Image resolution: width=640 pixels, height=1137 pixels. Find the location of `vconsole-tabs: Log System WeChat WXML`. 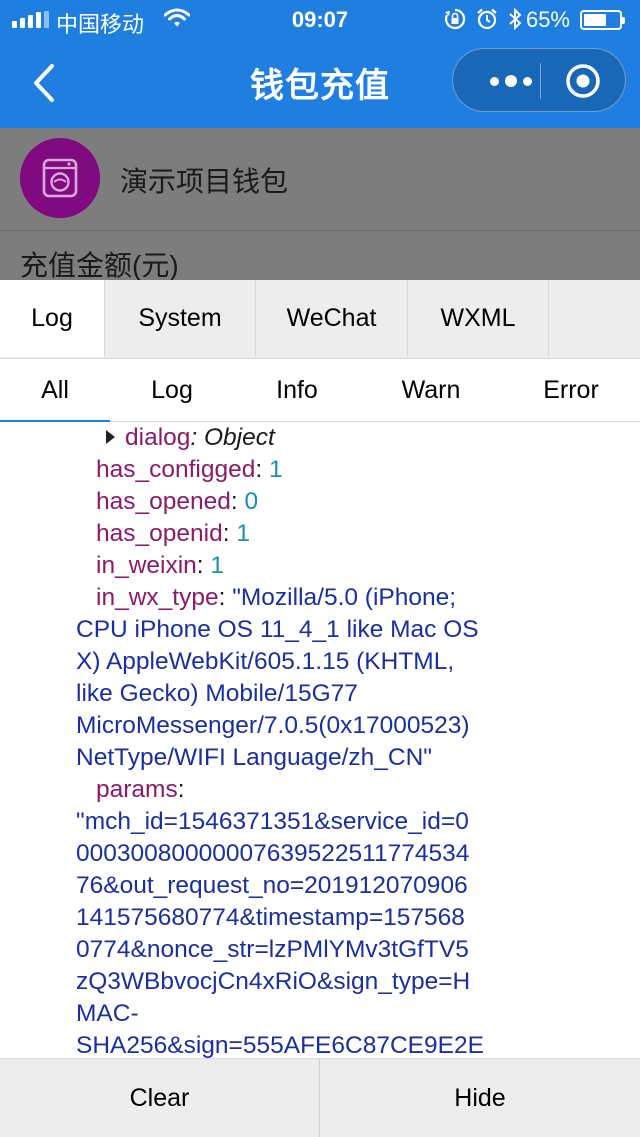

vconsole-tabs: Log System WeChat WXML is located at coordinates (320, 319).